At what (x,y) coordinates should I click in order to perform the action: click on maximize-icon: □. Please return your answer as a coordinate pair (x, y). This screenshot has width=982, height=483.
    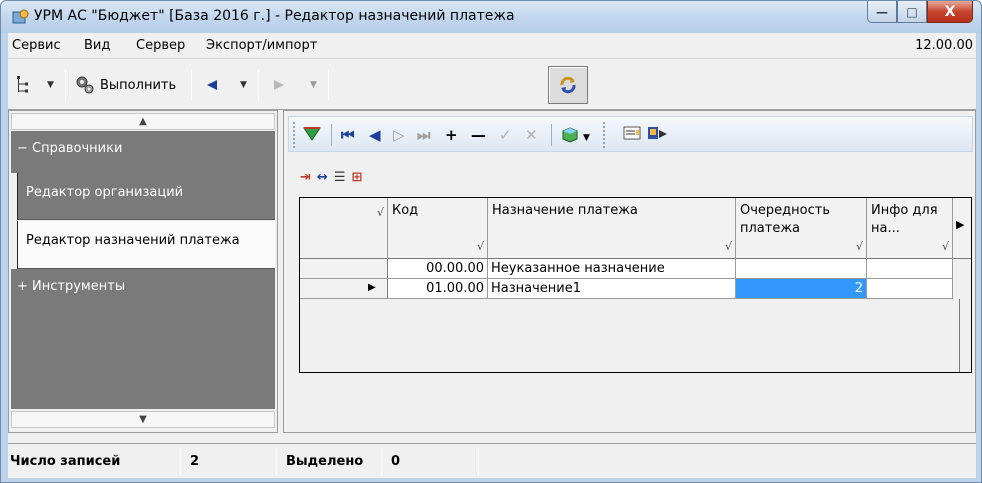
    Looking at the image, I should click on (912, 11).